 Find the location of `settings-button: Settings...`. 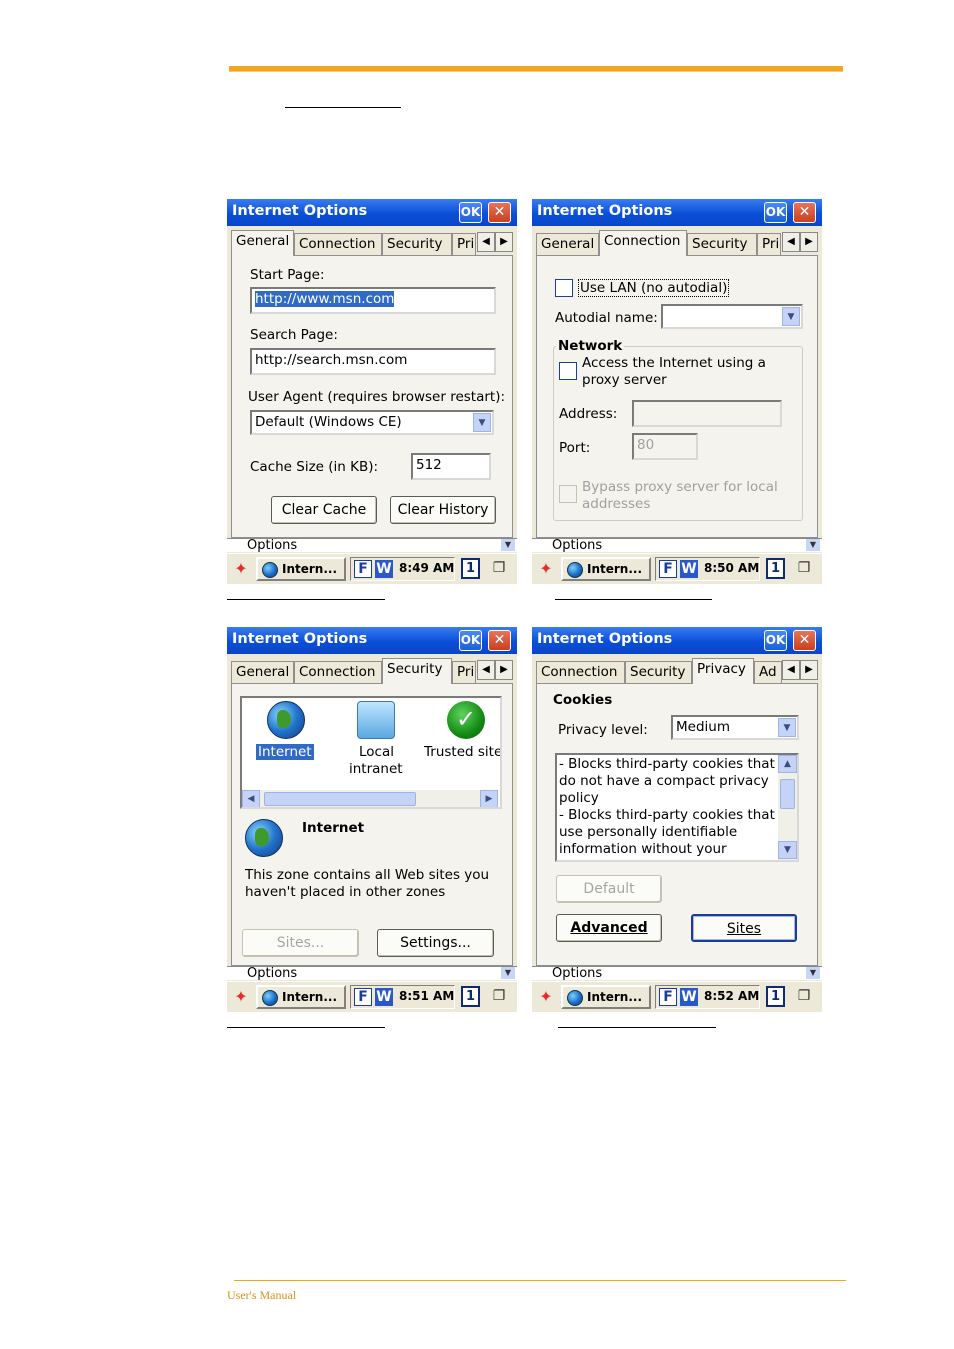

settings-button: Settings... is located at coordinates (435, 943).